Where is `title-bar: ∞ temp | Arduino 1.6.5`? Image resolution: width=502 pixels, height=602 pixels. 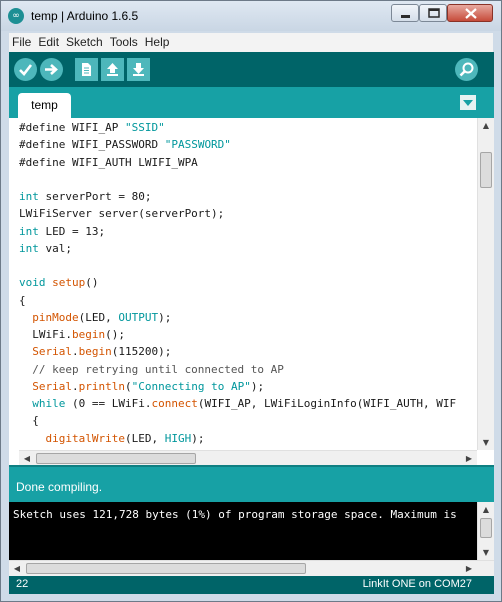 title-bar: ∞ temp | Arduino 1.6.5 is located at coordinates (251, 16).